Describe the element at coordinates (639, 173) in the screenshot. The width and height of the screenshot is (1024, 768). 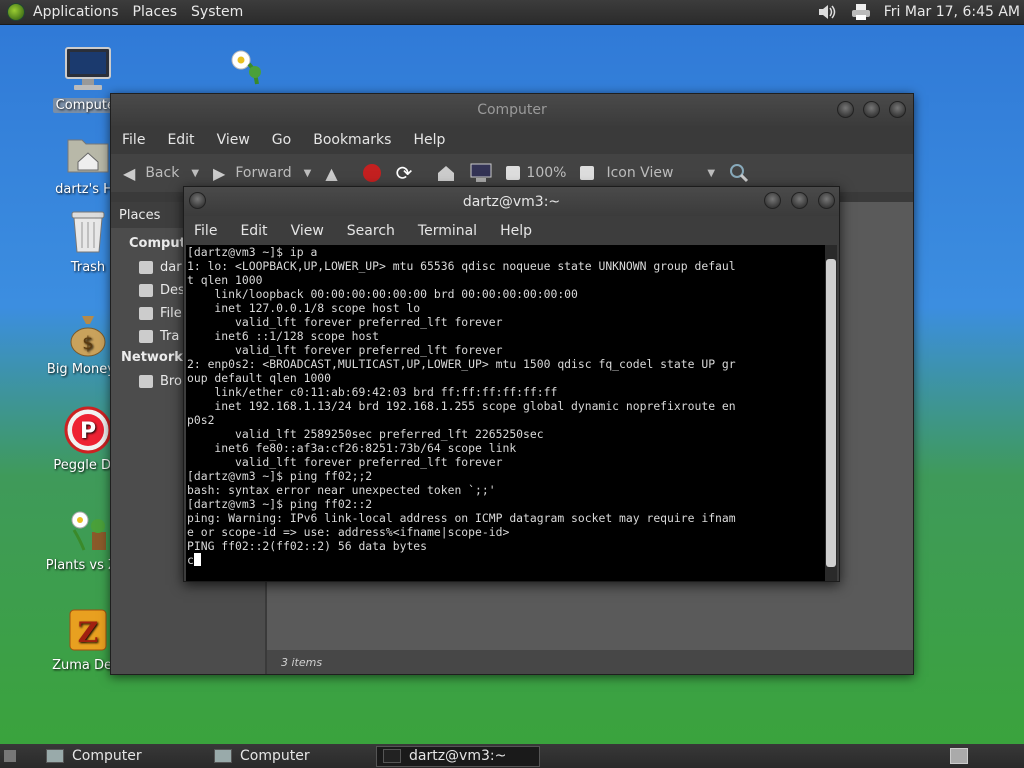
I see `view-mode-select: Icon View` at that location.